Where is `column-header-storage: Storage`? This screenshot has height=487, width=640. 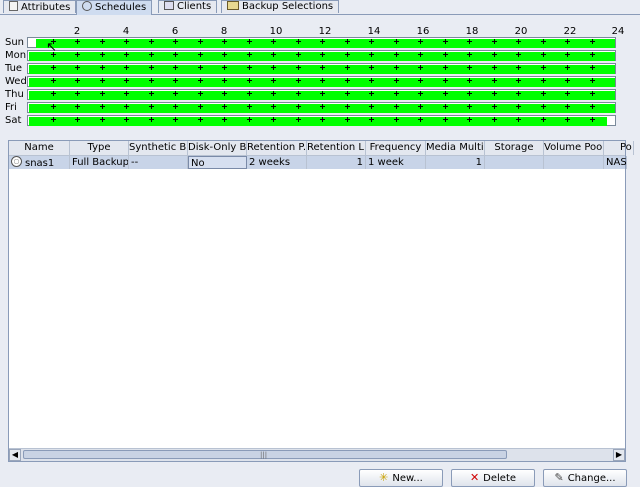 column-header-storage: Storage is located at coordinates (514, 148).